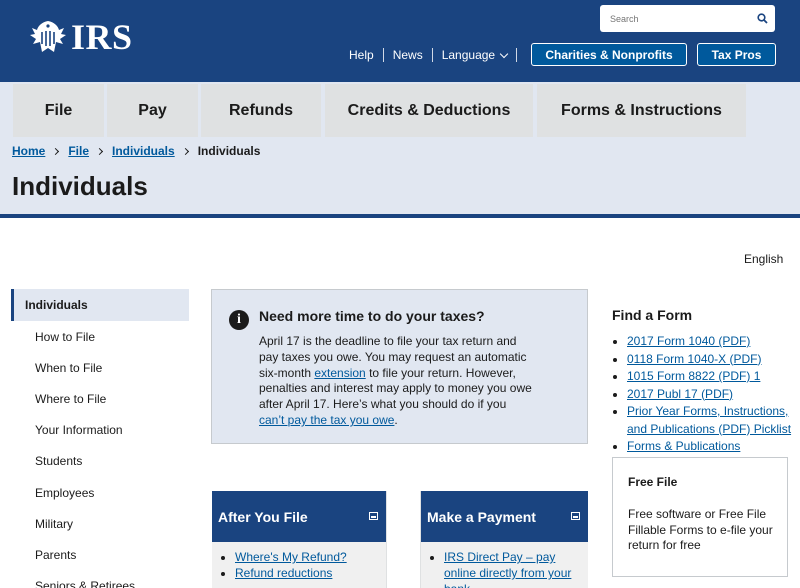 The image size is (800, 588). Describe the element at coordinates (408, 55) in the screenshot. I see `news-link: News` at that location.